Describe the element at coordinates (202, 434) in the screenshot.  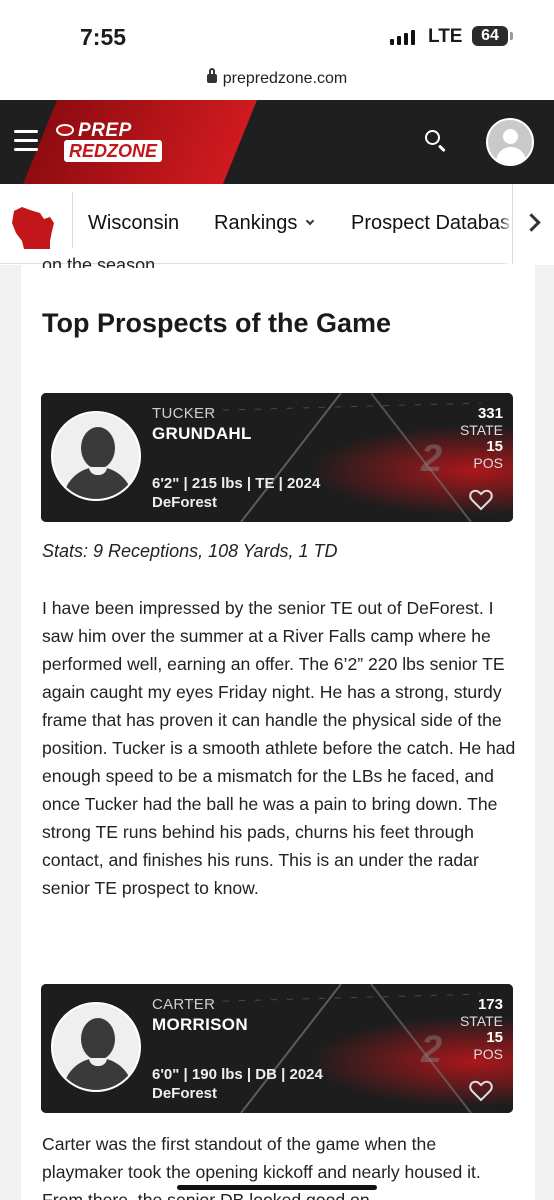
I see `player-last-name: GRUNDAHL` at that location.